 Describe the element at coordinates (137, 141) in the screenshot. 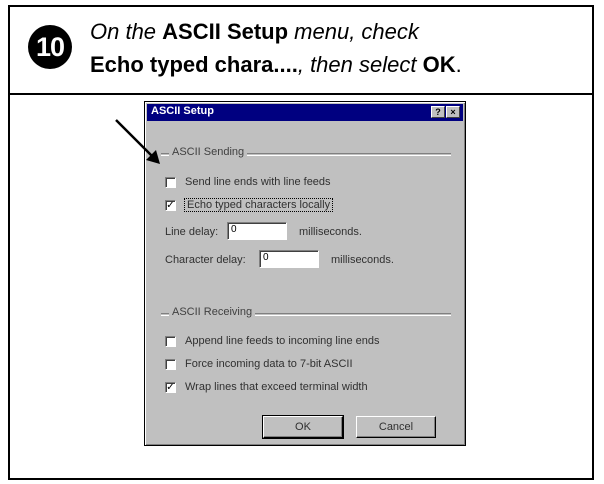

I see `pointer-arrow-icon` at that location.